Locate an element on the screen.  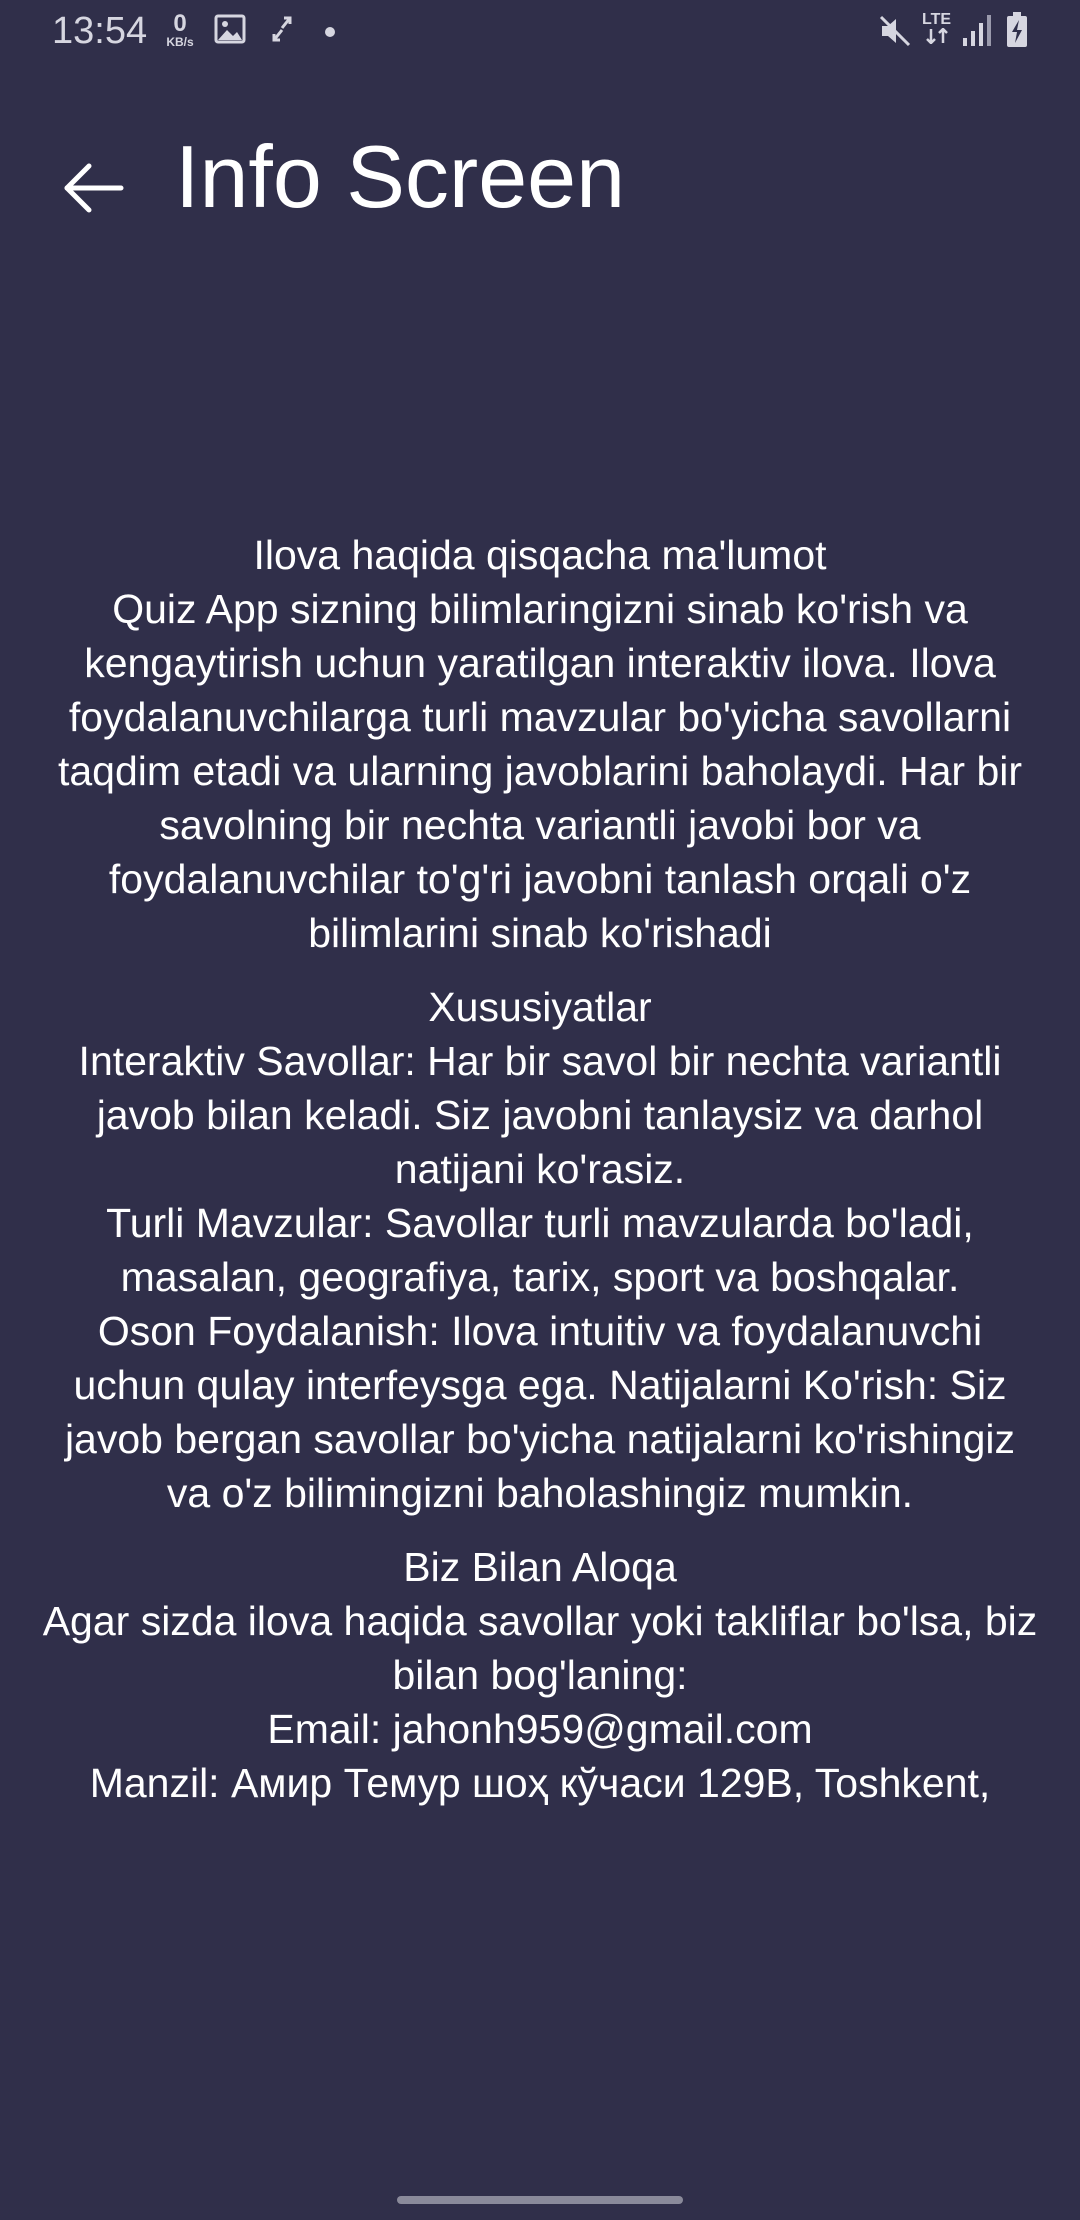
gesture-nav-handle is located at coordinates (540, 2200).